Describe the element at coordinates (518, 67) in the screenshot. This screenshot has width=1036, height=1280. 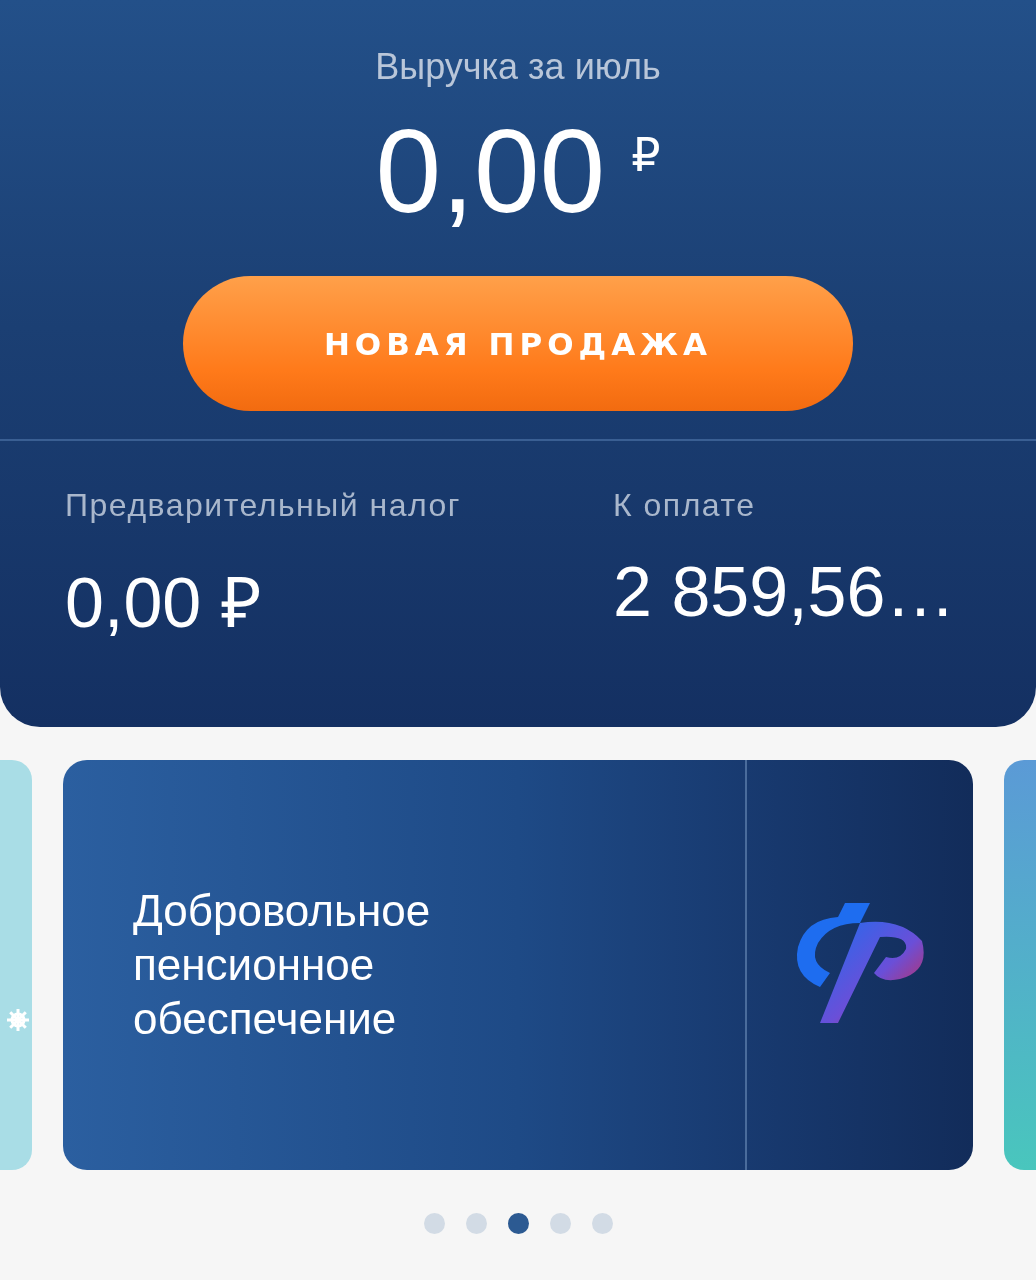
I see `revenue-title: Выручка за июль` at that location.